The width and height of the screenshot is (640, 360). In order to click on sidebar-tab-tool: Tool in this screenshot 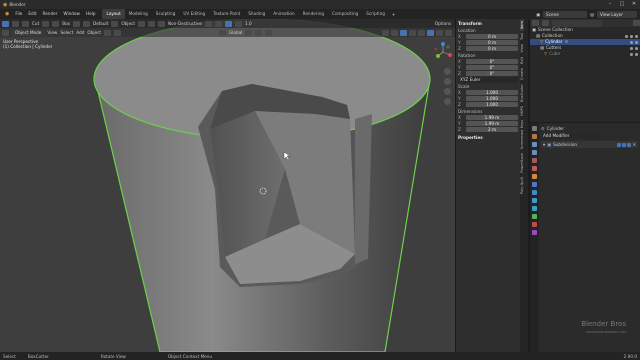, I will do `click(522, 36)`.